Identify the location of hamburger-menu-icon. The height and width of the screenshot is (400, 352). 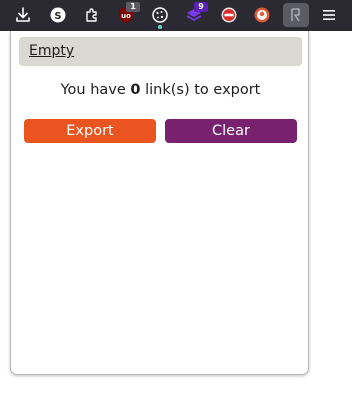
(329, 15).